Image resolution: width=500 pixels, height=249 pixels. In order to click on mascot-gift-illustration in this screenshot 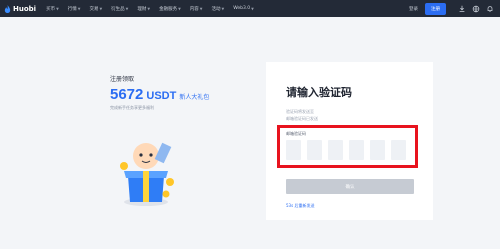, I will do `click(147, 174)`.